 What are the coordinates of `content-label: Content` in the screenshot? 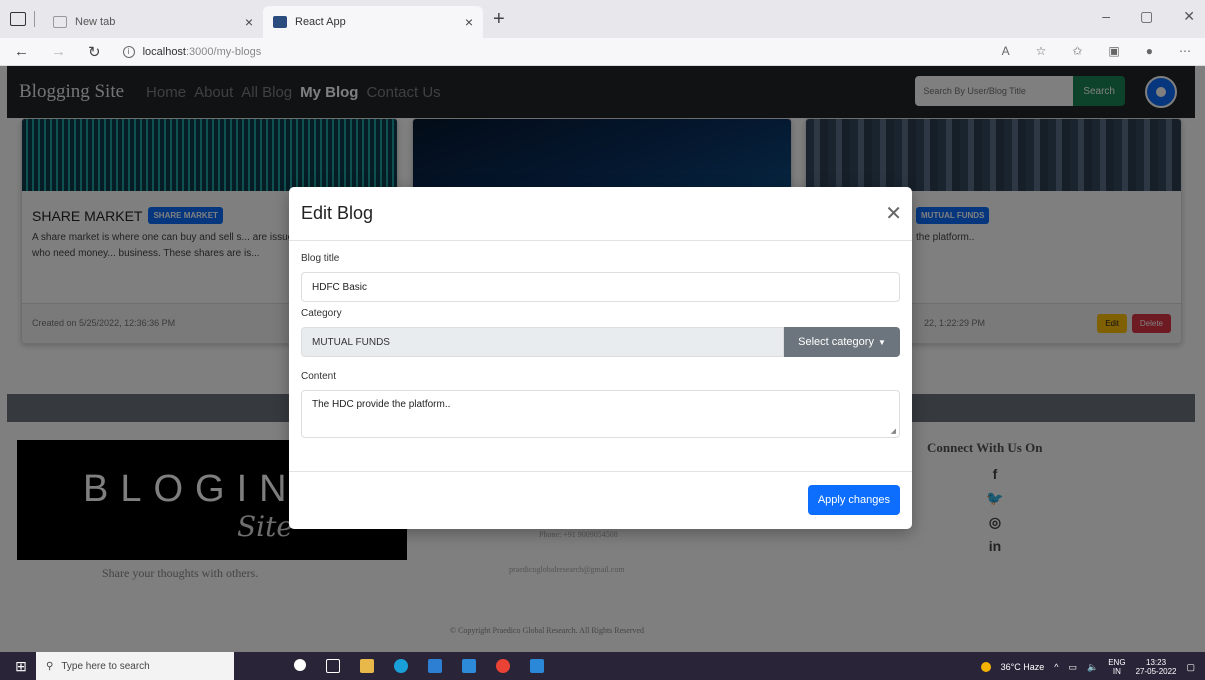 It's located at (319, 376).